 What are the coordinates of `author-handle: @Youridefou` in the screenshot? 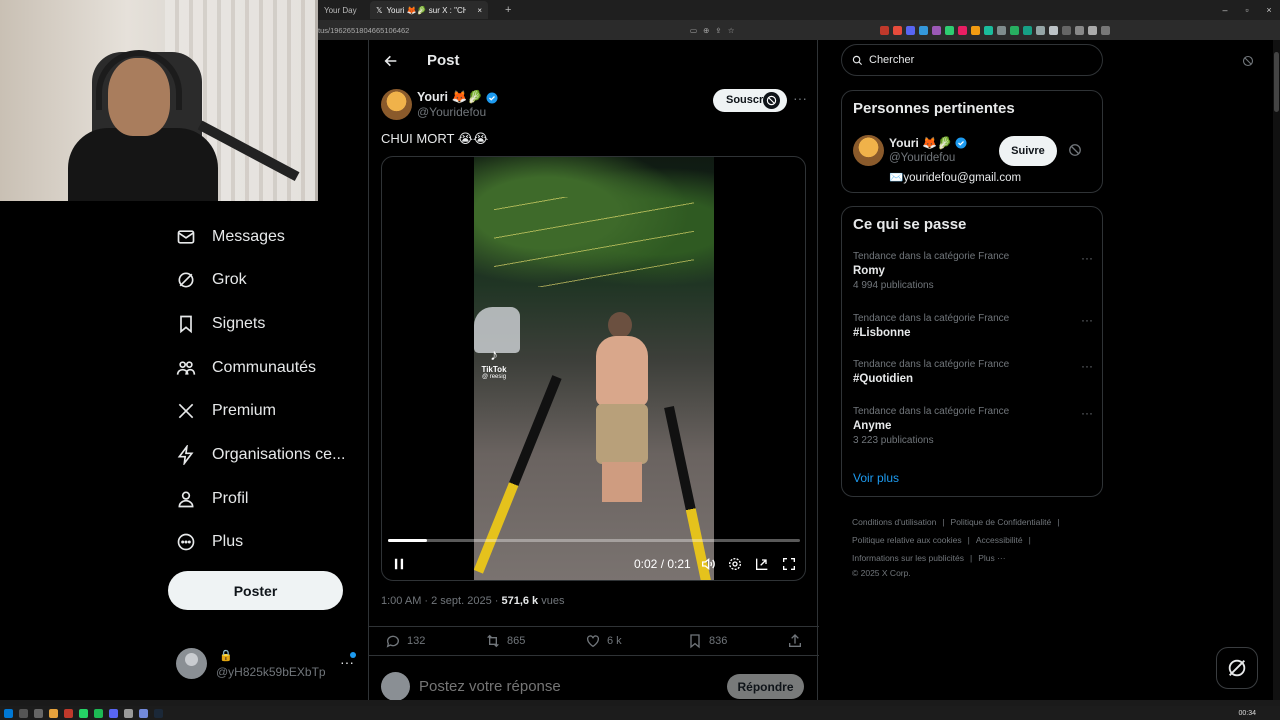 It's located at (451, 112).